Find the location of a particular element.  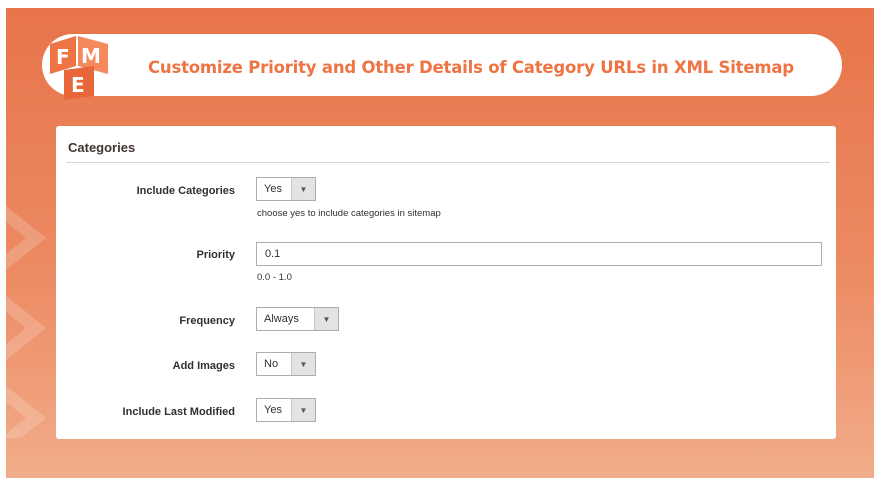

fme-logo: F M E is located at coordinates (79, 68).